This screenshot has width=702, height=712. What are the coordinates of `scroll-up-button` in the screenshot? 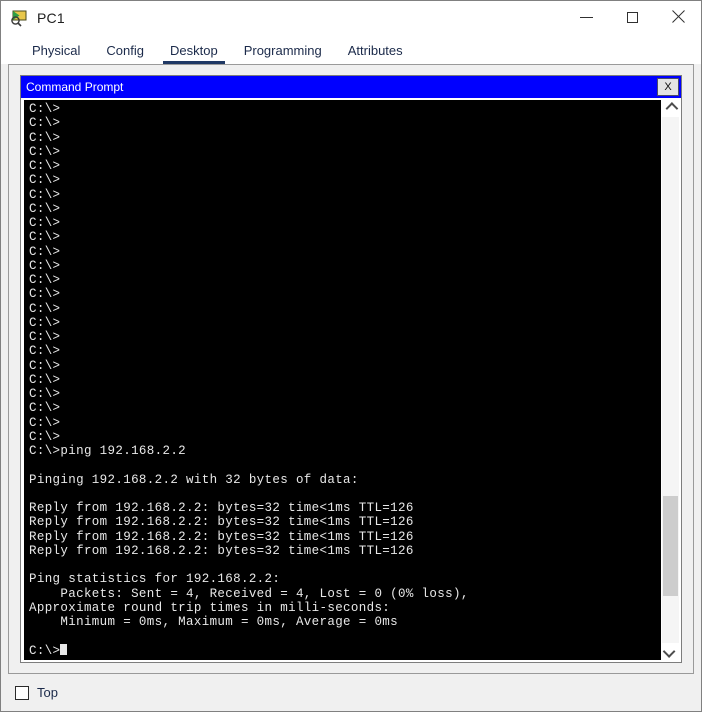 It's located at (670, 108).